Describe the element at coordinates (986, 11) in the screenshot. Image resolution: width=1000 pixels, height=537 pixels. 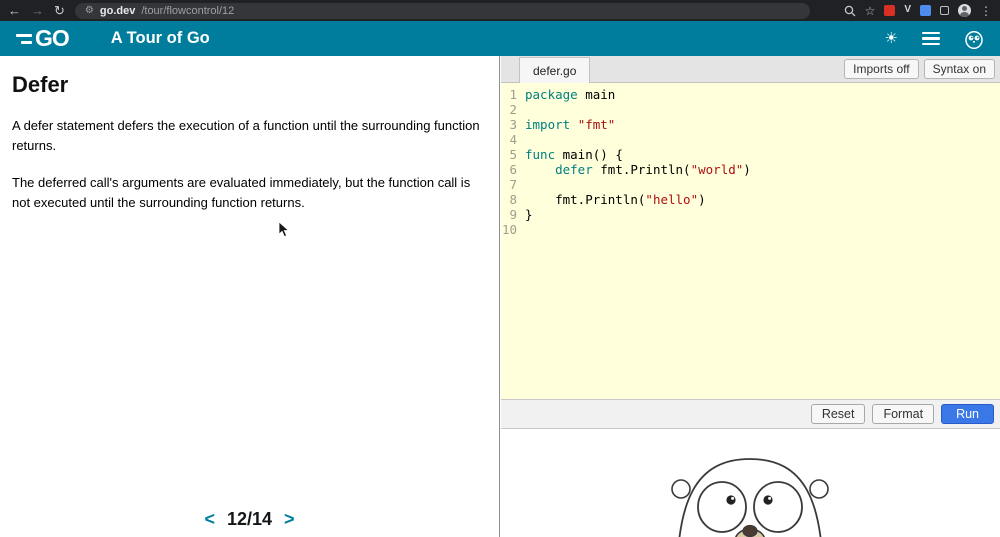
I see `browser-menu-icon: ⋮` at that location.